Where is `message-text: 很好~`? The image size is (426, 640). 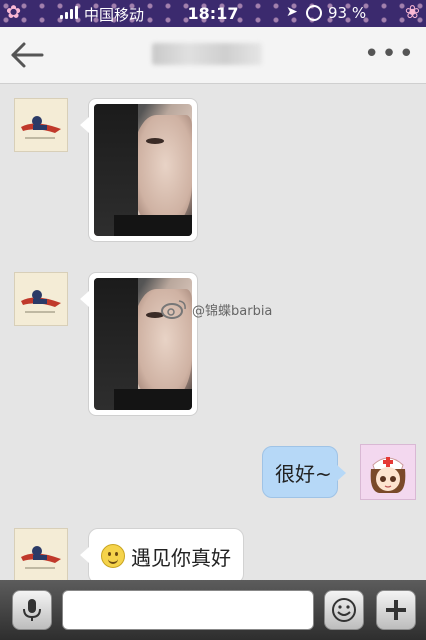
message-text: 很好~ is located at coordinates (303, 473).